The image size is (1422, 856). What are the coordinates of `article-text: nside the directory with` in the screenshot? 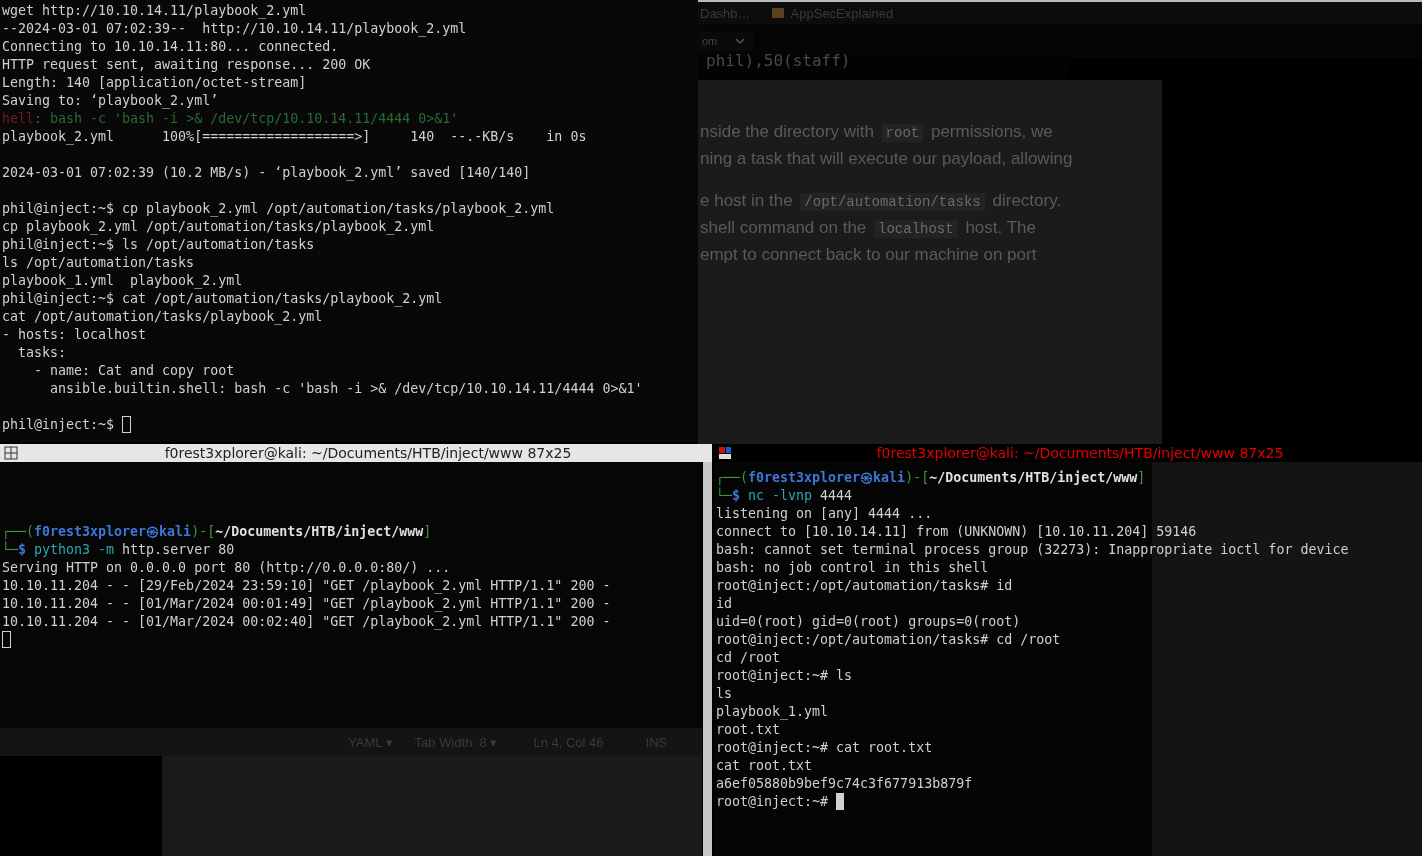 It's located at (787, 131).